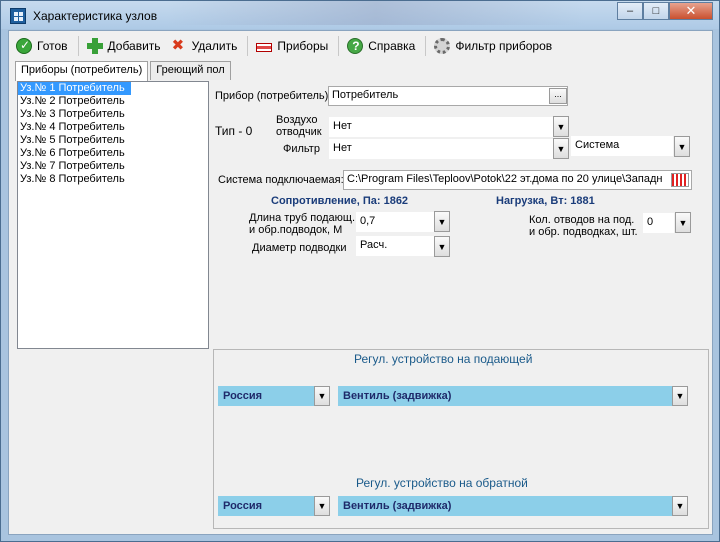  Describe the element at coordinates (583, 232) in the screenshot. I see `bends-label-2: и обр. подводках, шт.` at that location.